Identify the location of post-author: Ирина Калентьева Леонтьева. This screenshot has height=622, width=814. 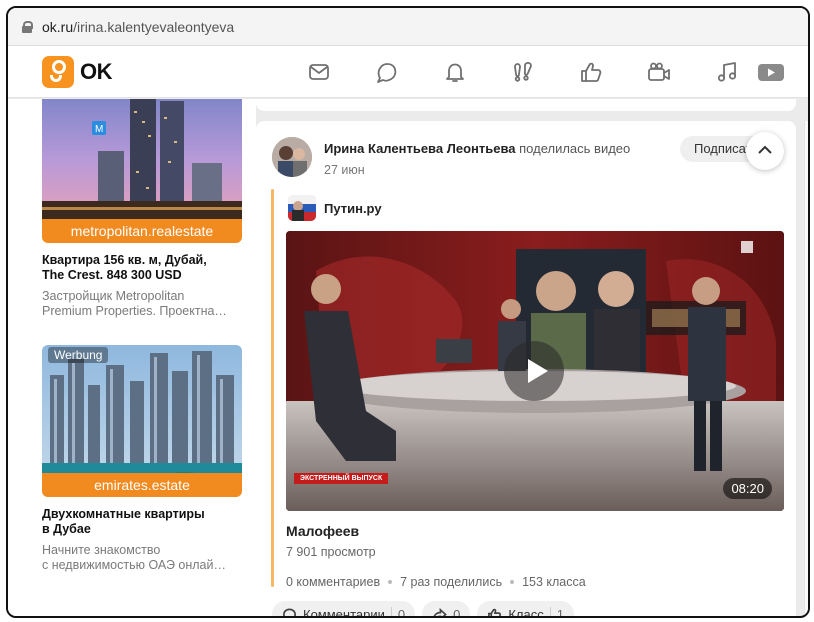
(420, 148).